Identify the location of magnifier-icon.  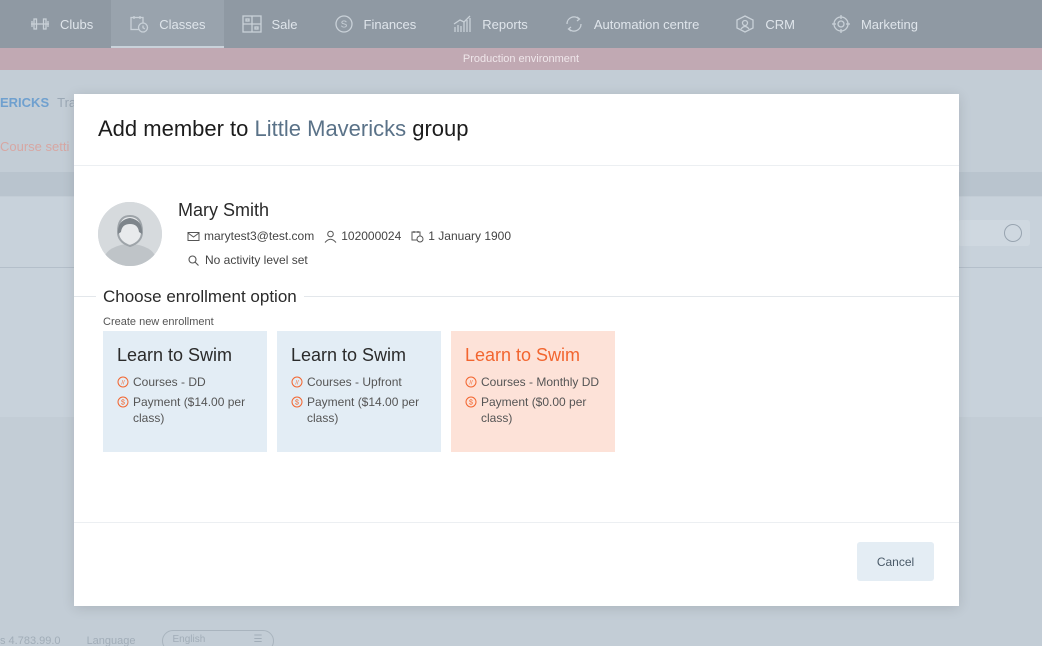
(193, 260).